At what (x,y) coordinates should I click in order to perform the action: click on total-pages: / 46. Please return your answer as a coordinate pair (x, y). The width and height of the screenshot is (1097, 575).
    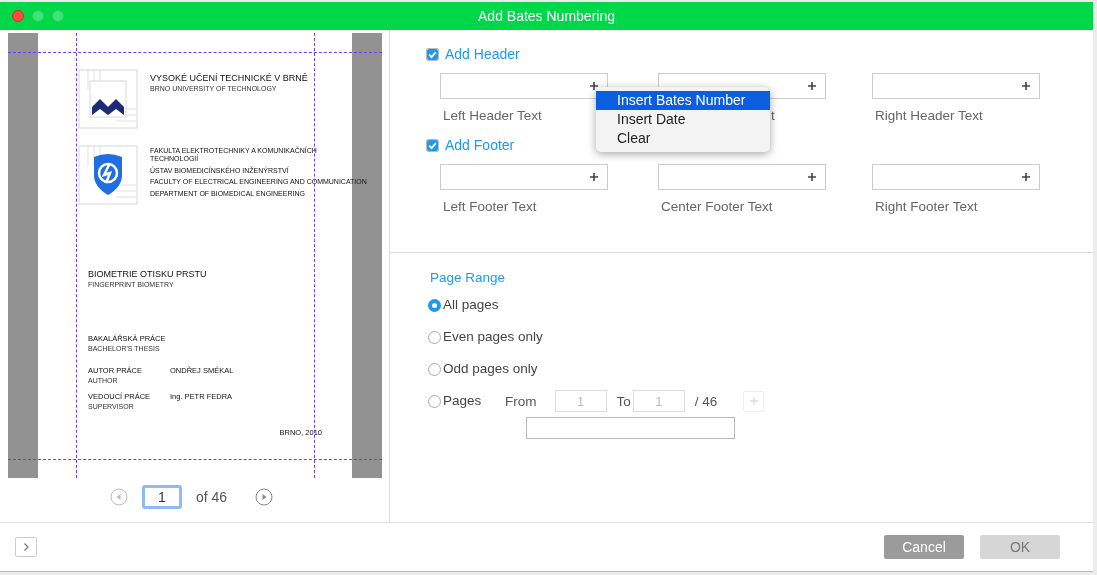
    Looking at the image, I should click on (706, 401).